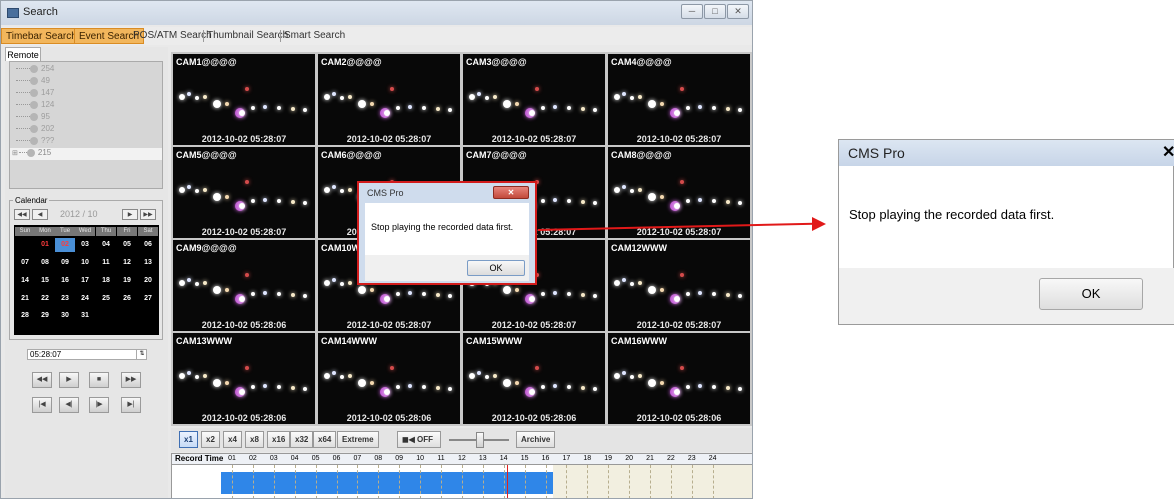 The width and height of the screenshot is (1174, 499). I want to click on next-month-button: ▶, so click(130, 214).